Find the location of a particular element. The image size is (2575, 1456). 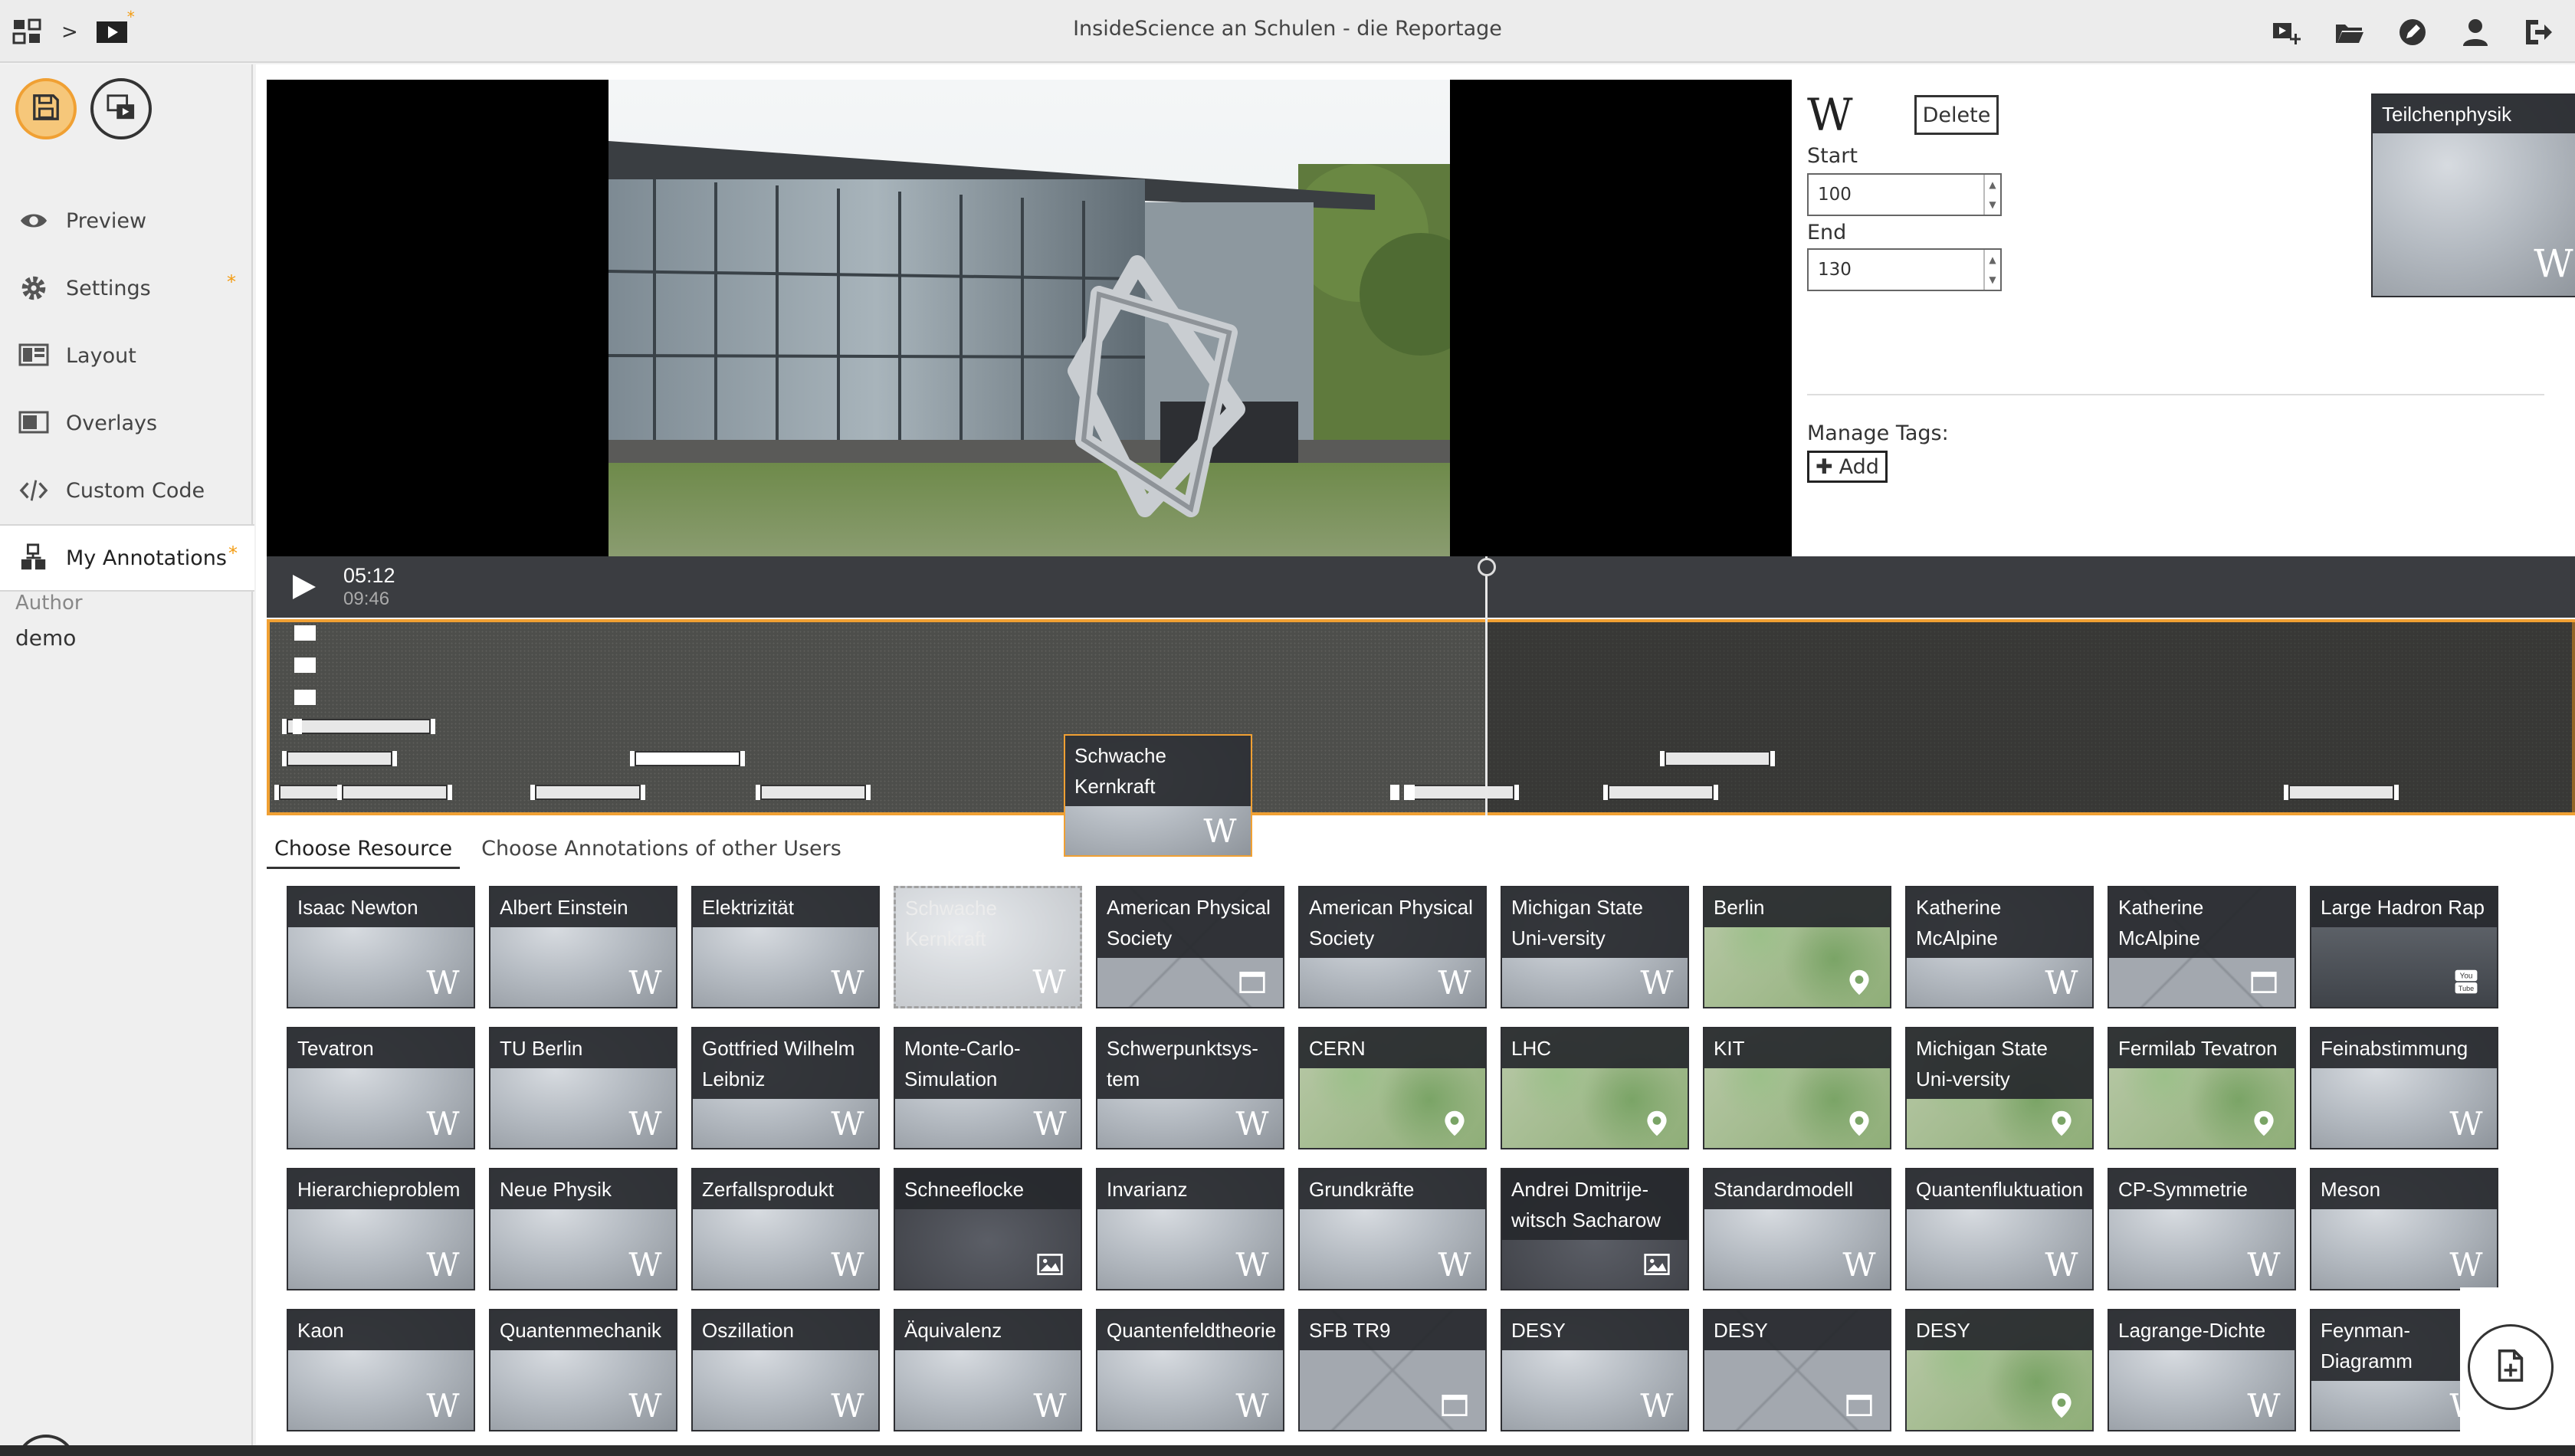

resource-card: LHC is located at coordinates (1595, 1088).